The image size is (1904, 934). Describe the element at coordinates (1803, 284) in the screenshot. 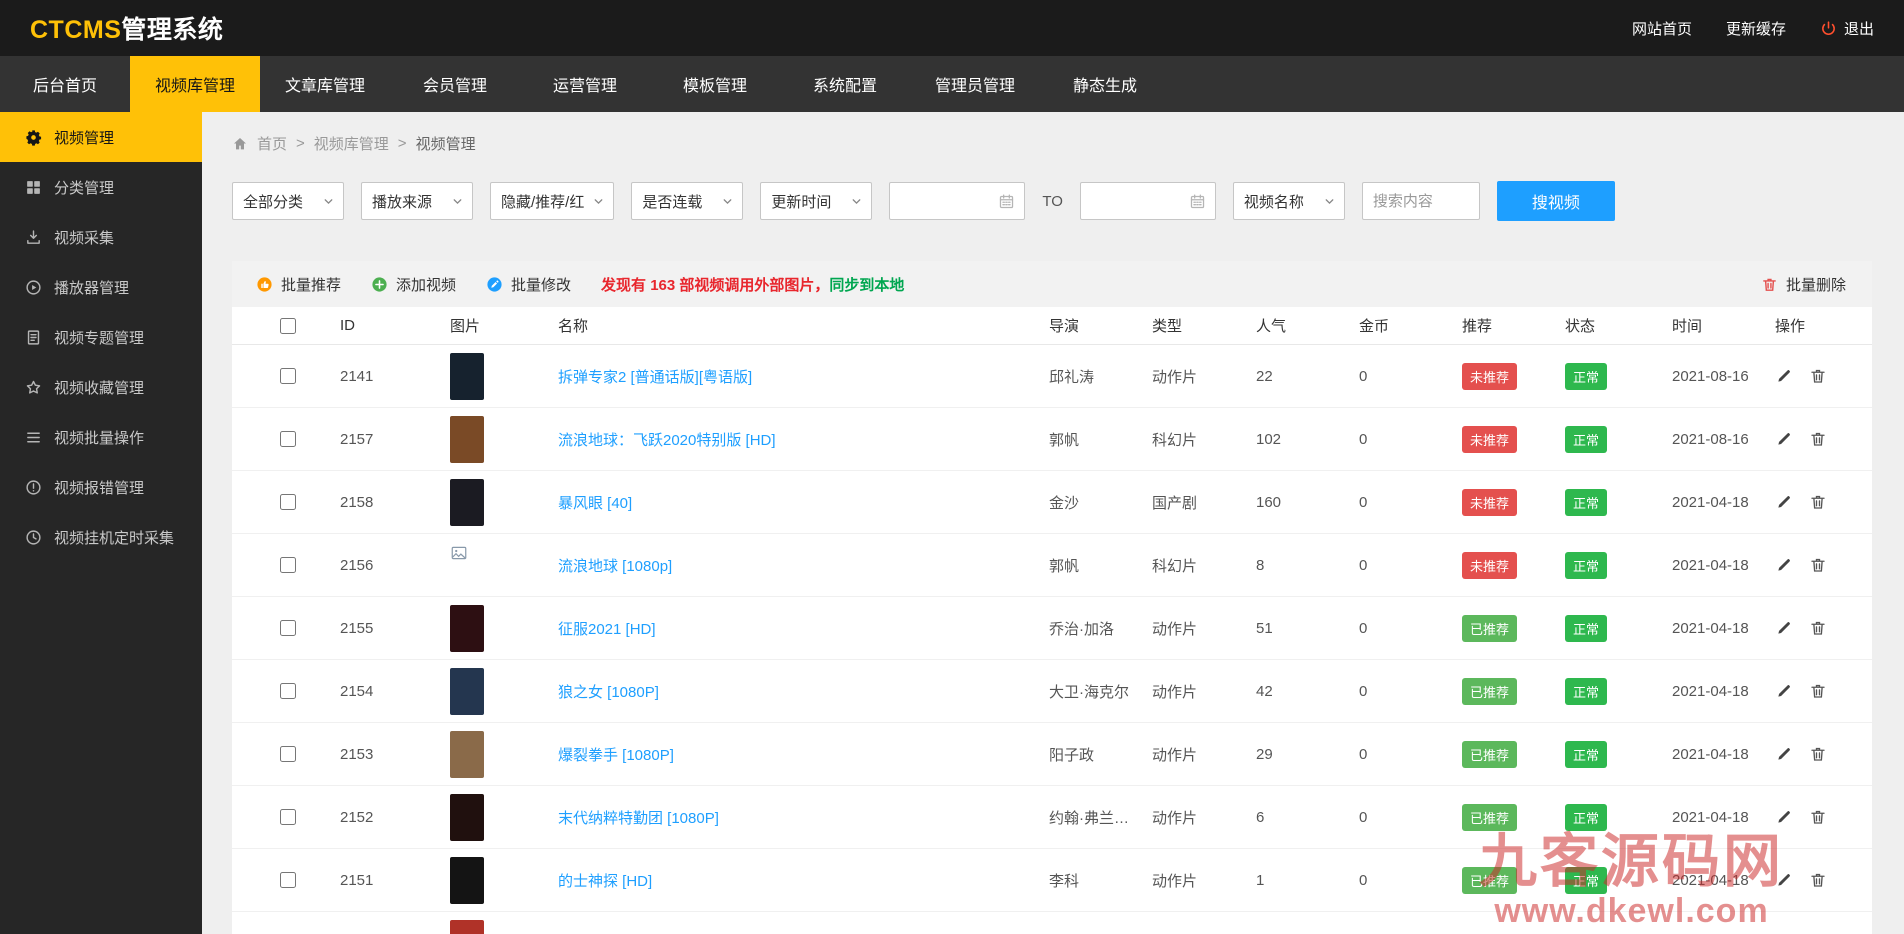

I see `batch-delete-button: 批量删除` at that location.